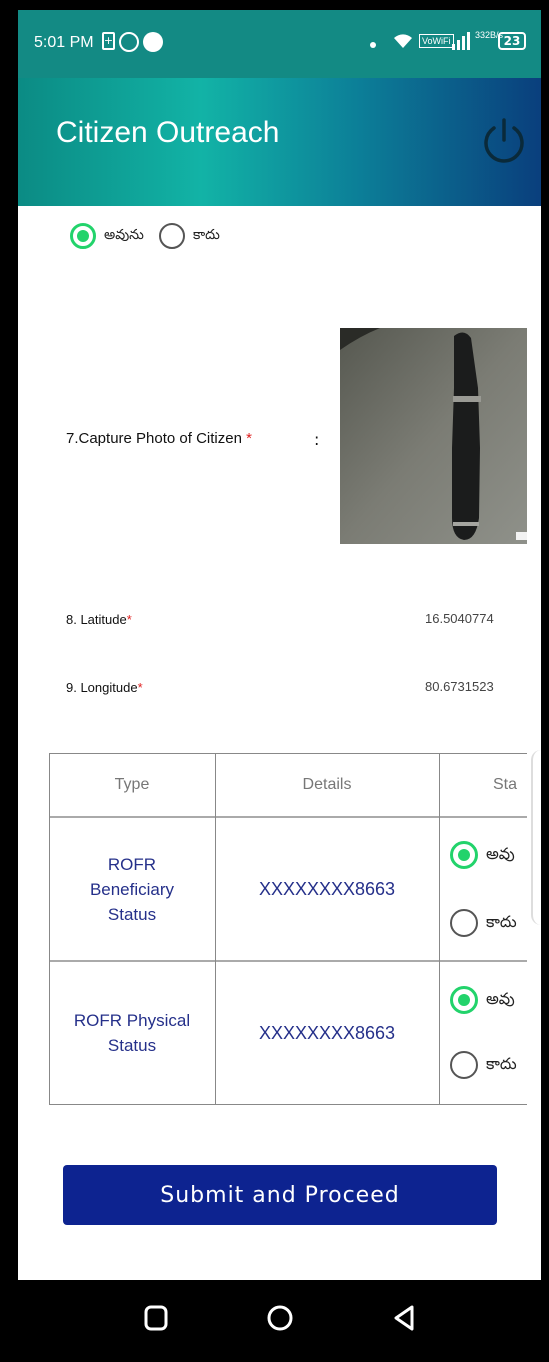 This screenshot has height=1362, width=549. I want to click on notification-dot-icon, so click(153, 42).